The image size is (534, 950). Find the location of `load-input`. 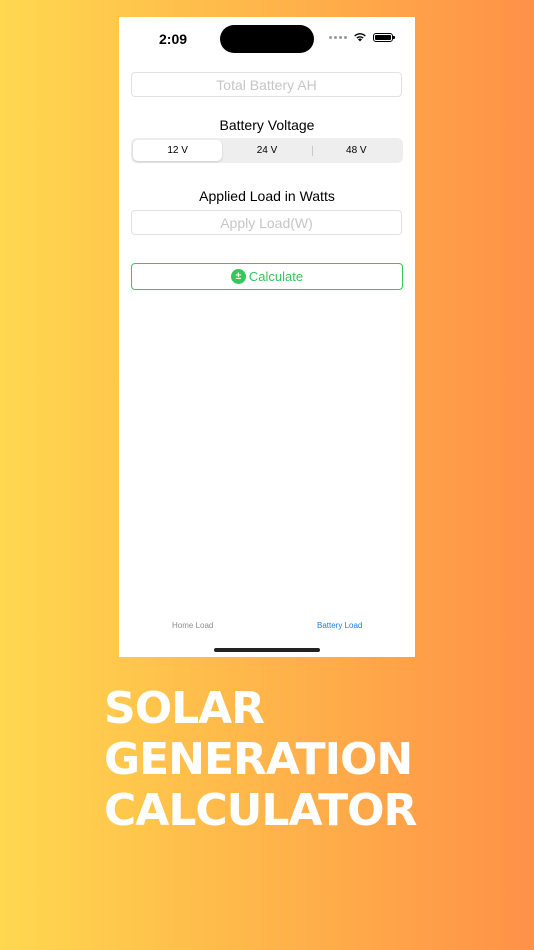

load-input is located at coordinates (266, 222).